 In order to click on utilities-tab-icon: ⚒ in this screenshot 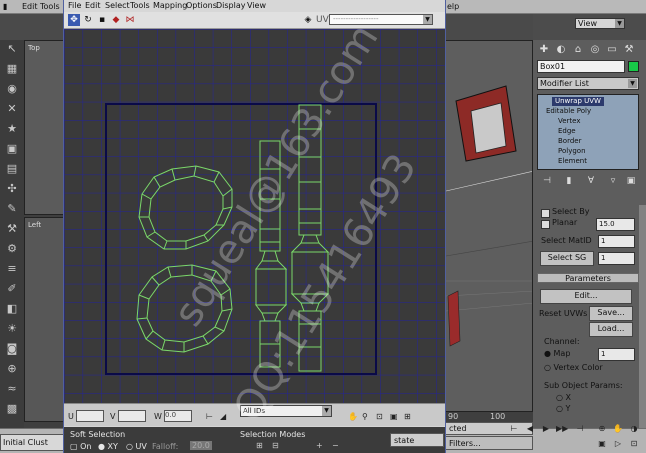, I will do `click(629, 51)`.